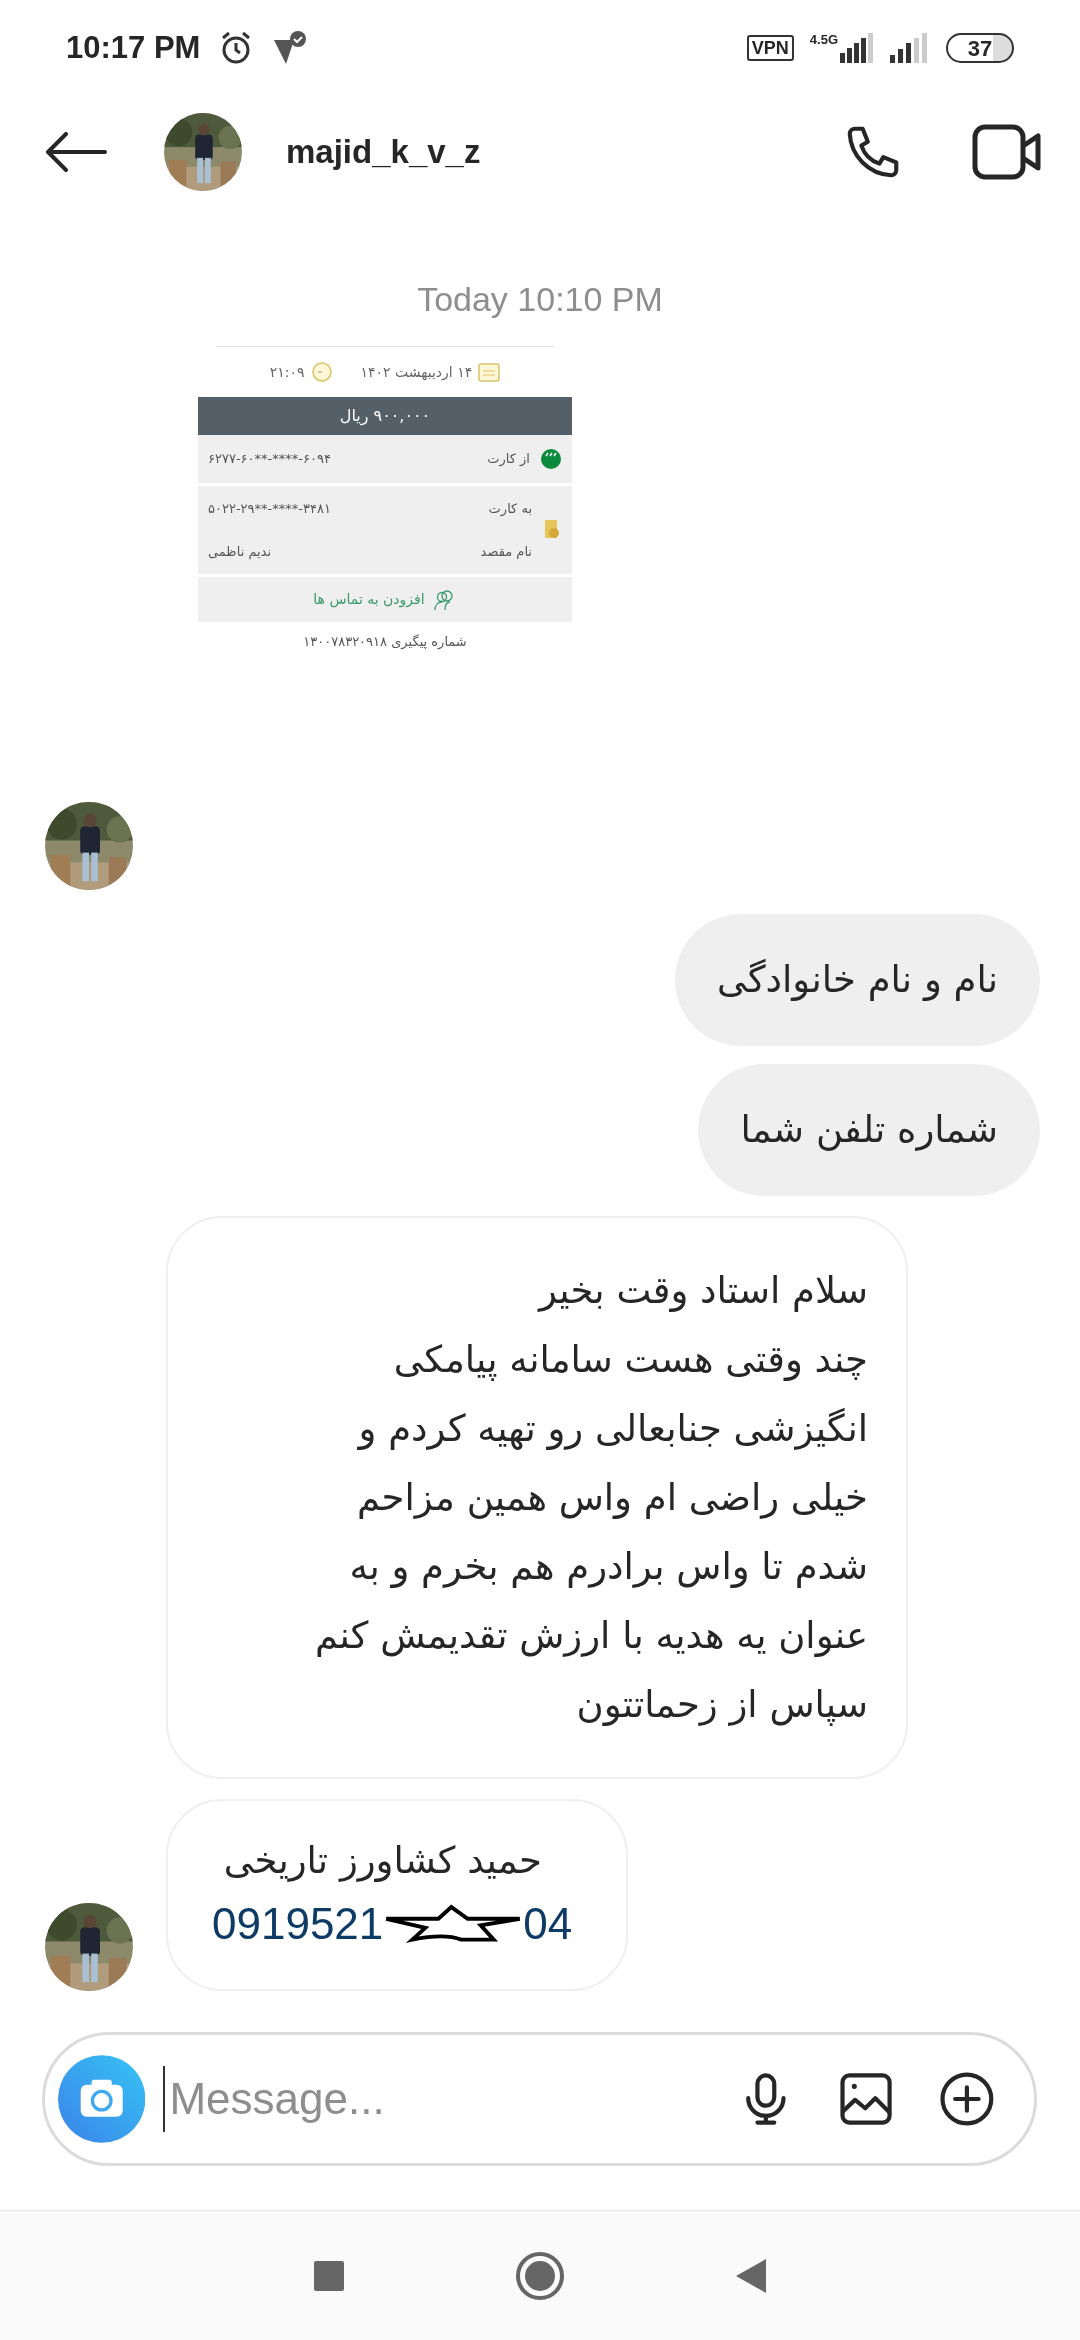 Image resolution: width=1080 pixels, height=2340 pixels. Describe the element at coordinates (382, 1861) in the screenshot. I see `contact-name: حمید کشاورز تاریخی` at that location.